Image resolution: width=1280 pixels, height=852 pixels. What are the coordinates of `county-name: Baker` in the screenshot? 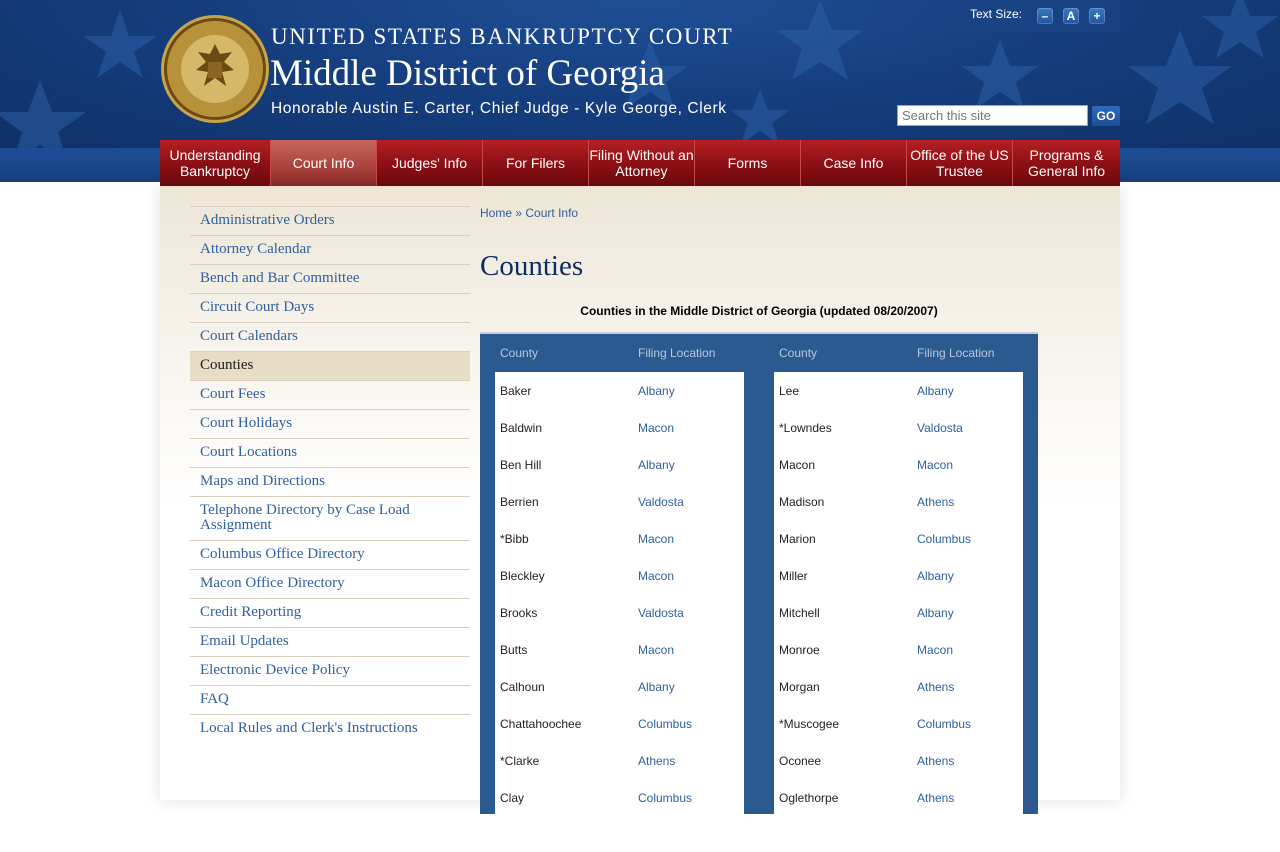 It's located at (516, 390).